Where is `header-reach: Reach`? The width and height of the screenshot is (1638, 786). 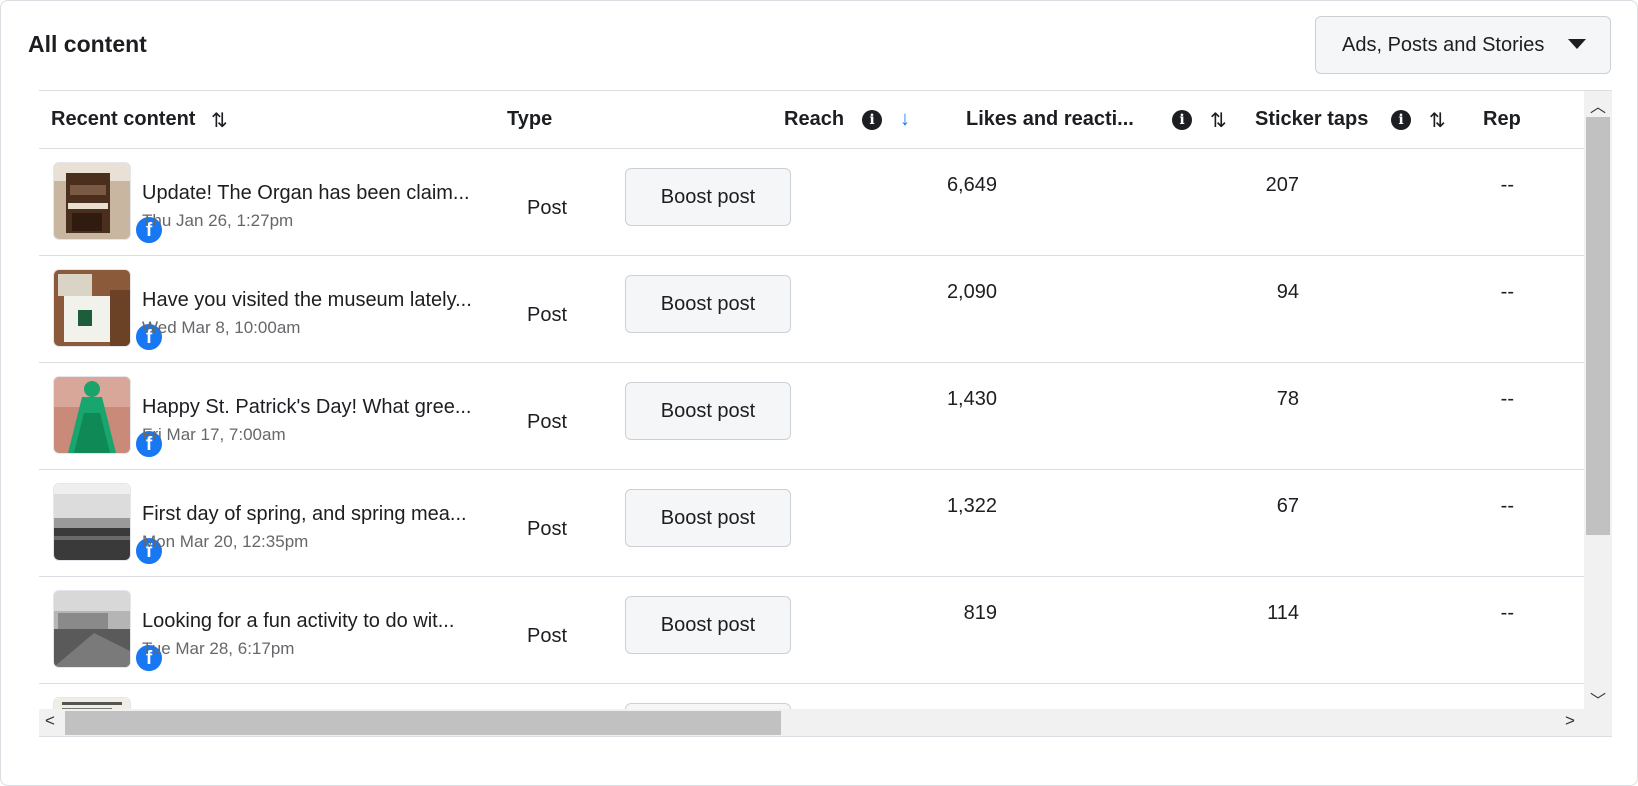 header-reach: Reach is located at coordinates (814, 119).